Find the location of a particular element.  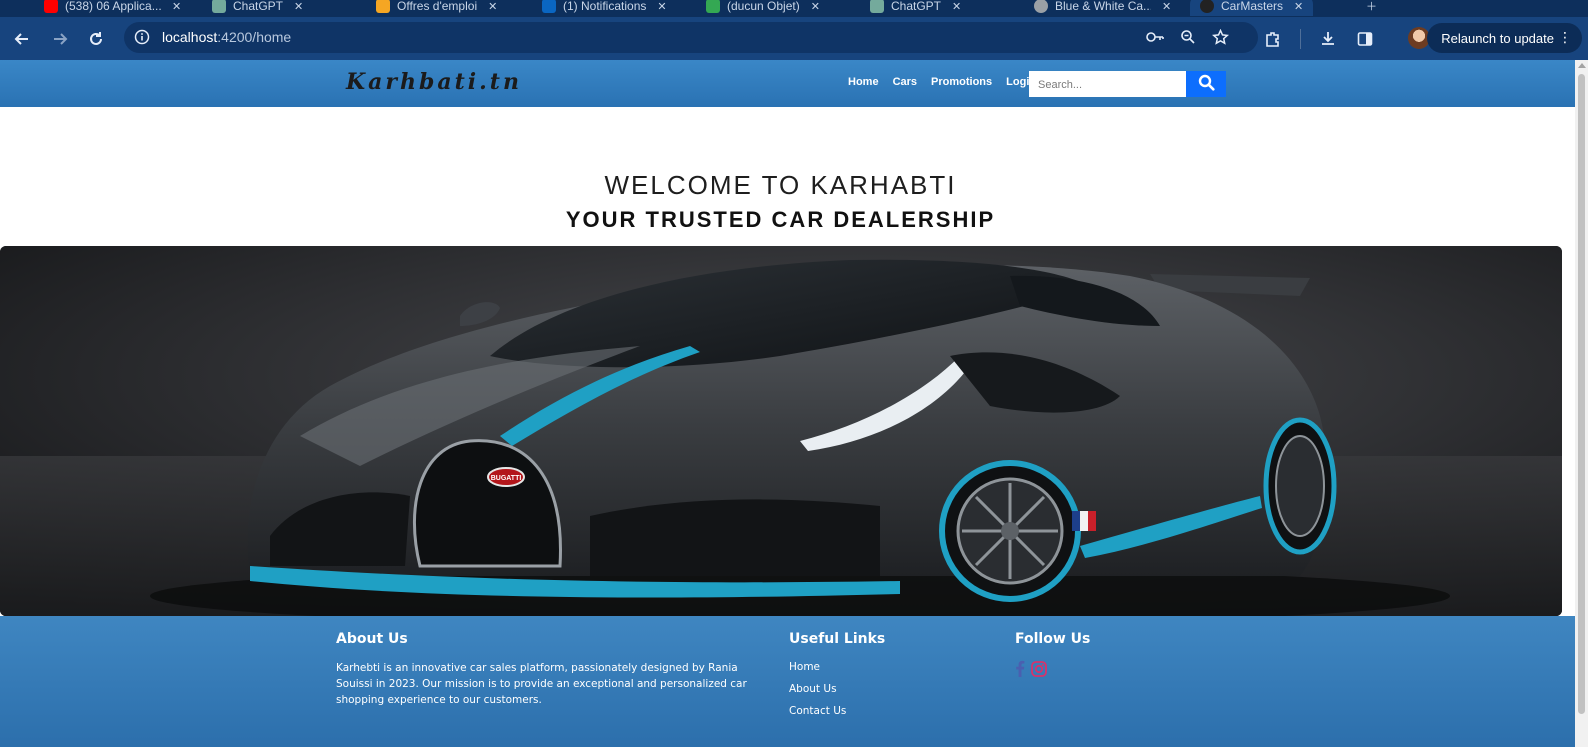

nav-link-home: Home is located at coordinates (863, 82).